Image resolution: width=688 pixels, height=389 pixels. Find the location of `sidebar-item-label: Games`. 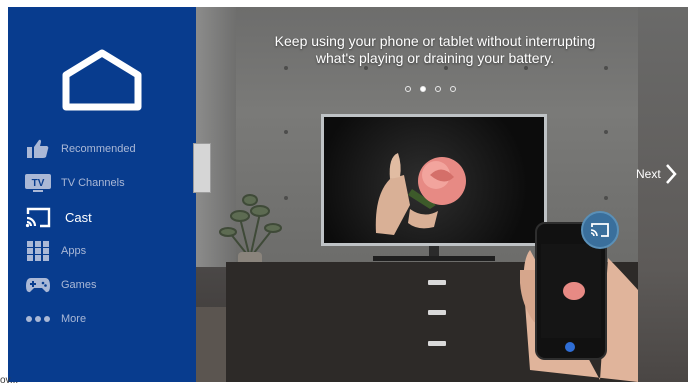

sidebar-item-label: Games is located at coordinates (79, 285).